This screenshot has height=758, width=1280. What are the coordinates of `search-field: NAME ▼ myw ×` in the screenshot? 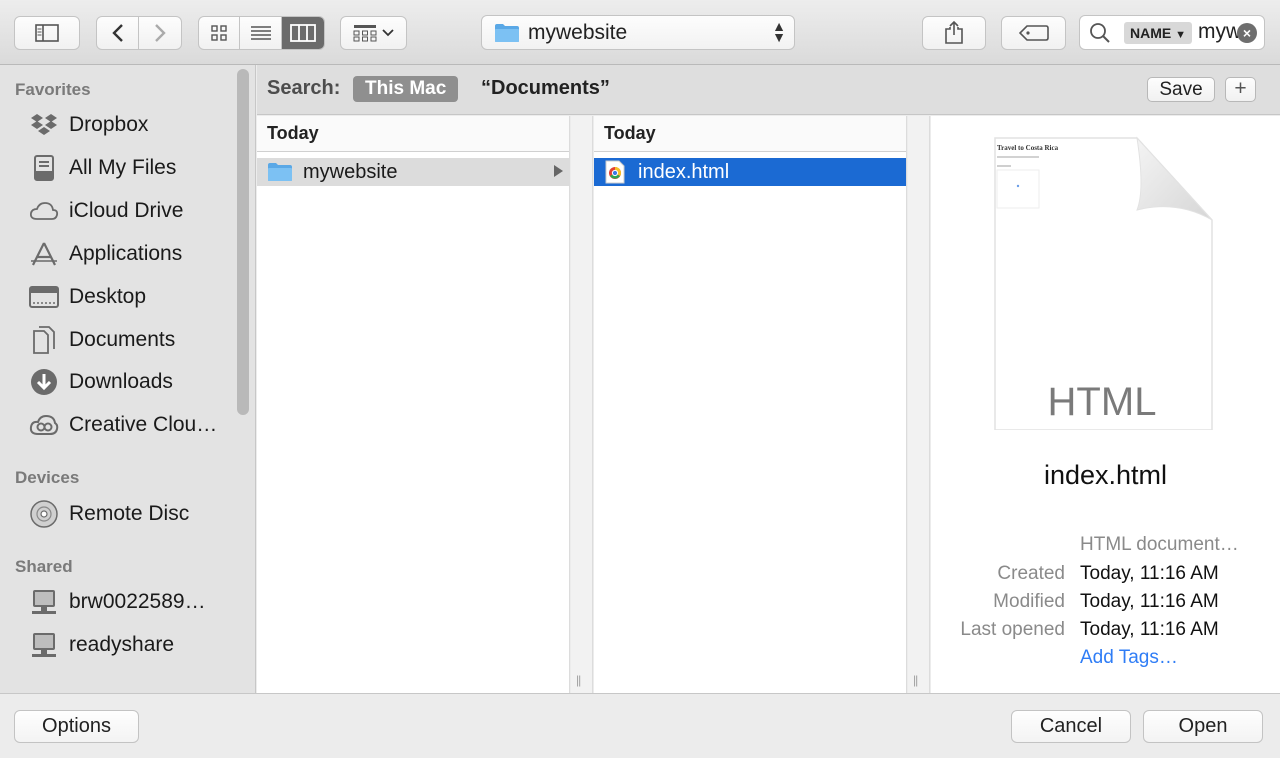 It's located at (1172, 32).